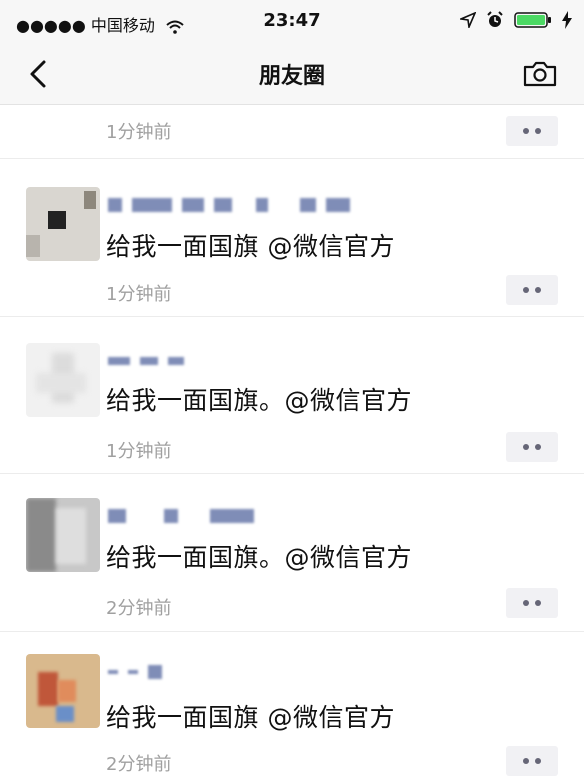 The height and width of the screenshot is (781, 584). I want to click on status-right-icons, so click(516, 20).